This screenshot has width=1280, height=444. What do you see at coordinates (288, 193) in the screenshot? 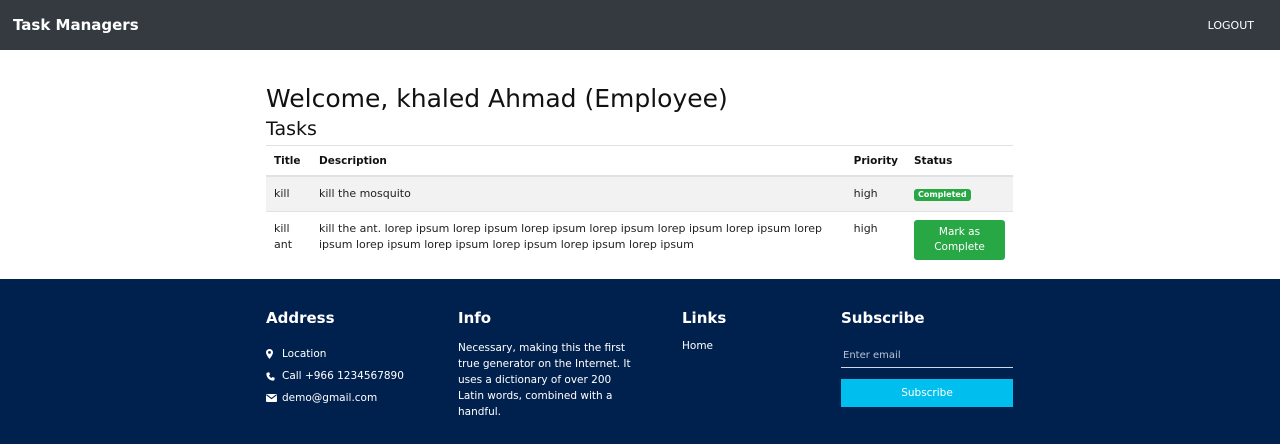
I see `task-title: kill` at bounding box center [288, 193].